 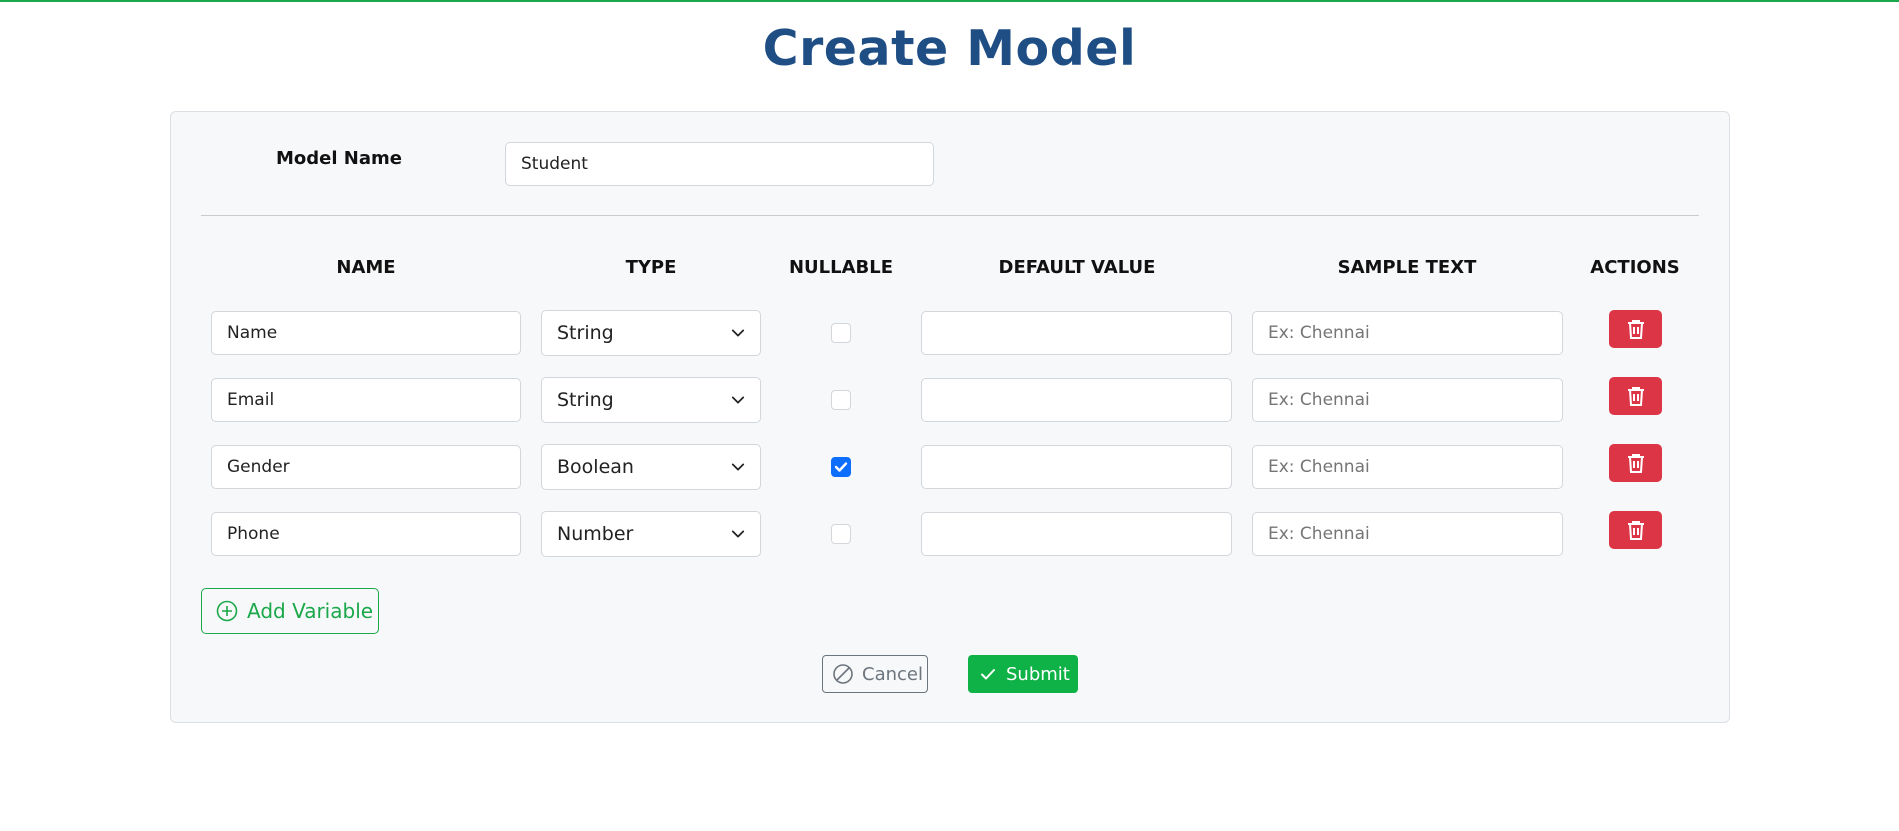 What do you see at coordinates (949, 48) in the screenshot?
I see `page-title: Create Model` at bounding box center [949, 48].